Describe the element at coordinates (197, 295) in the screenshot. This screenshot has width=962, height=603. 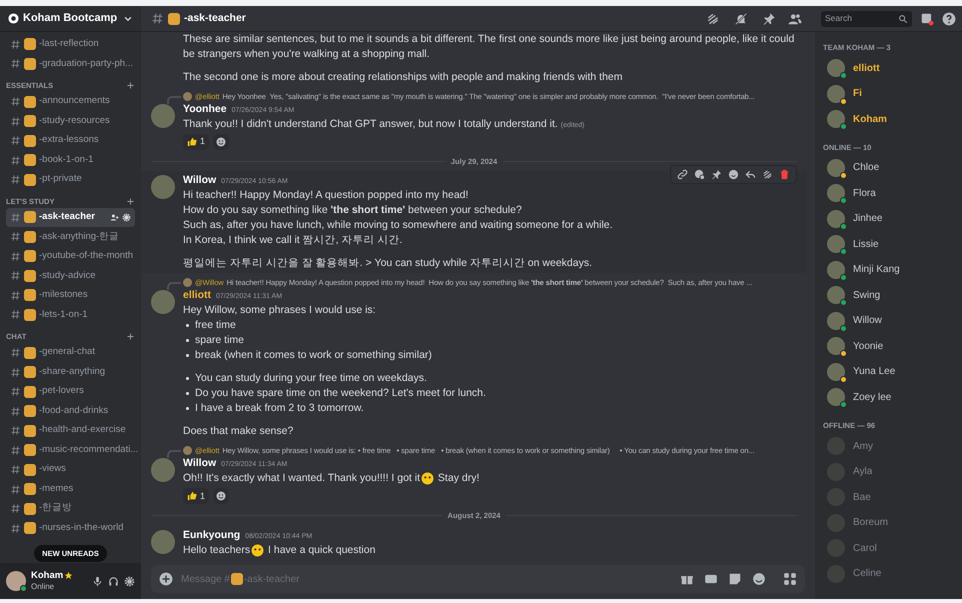
I see `author-name: elliott` at that location.